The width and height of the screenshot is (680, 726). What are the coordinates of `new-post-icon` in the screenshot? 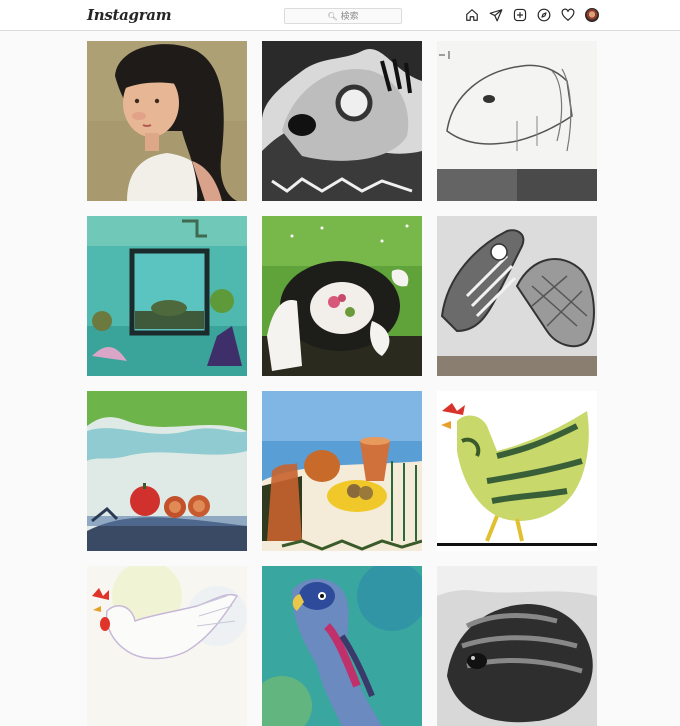 It's located at (520, 15).